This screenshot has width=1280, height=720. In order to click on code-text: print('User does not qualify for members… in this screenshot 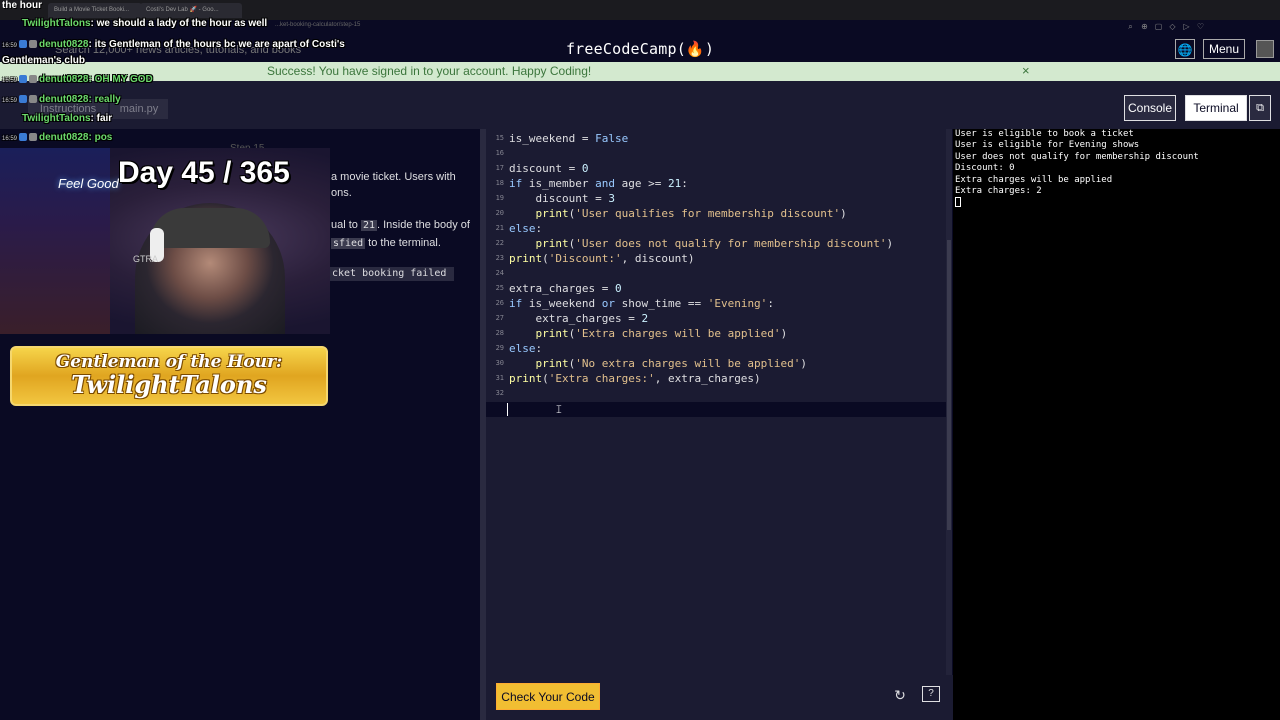, I will do `click(701, 243)`.